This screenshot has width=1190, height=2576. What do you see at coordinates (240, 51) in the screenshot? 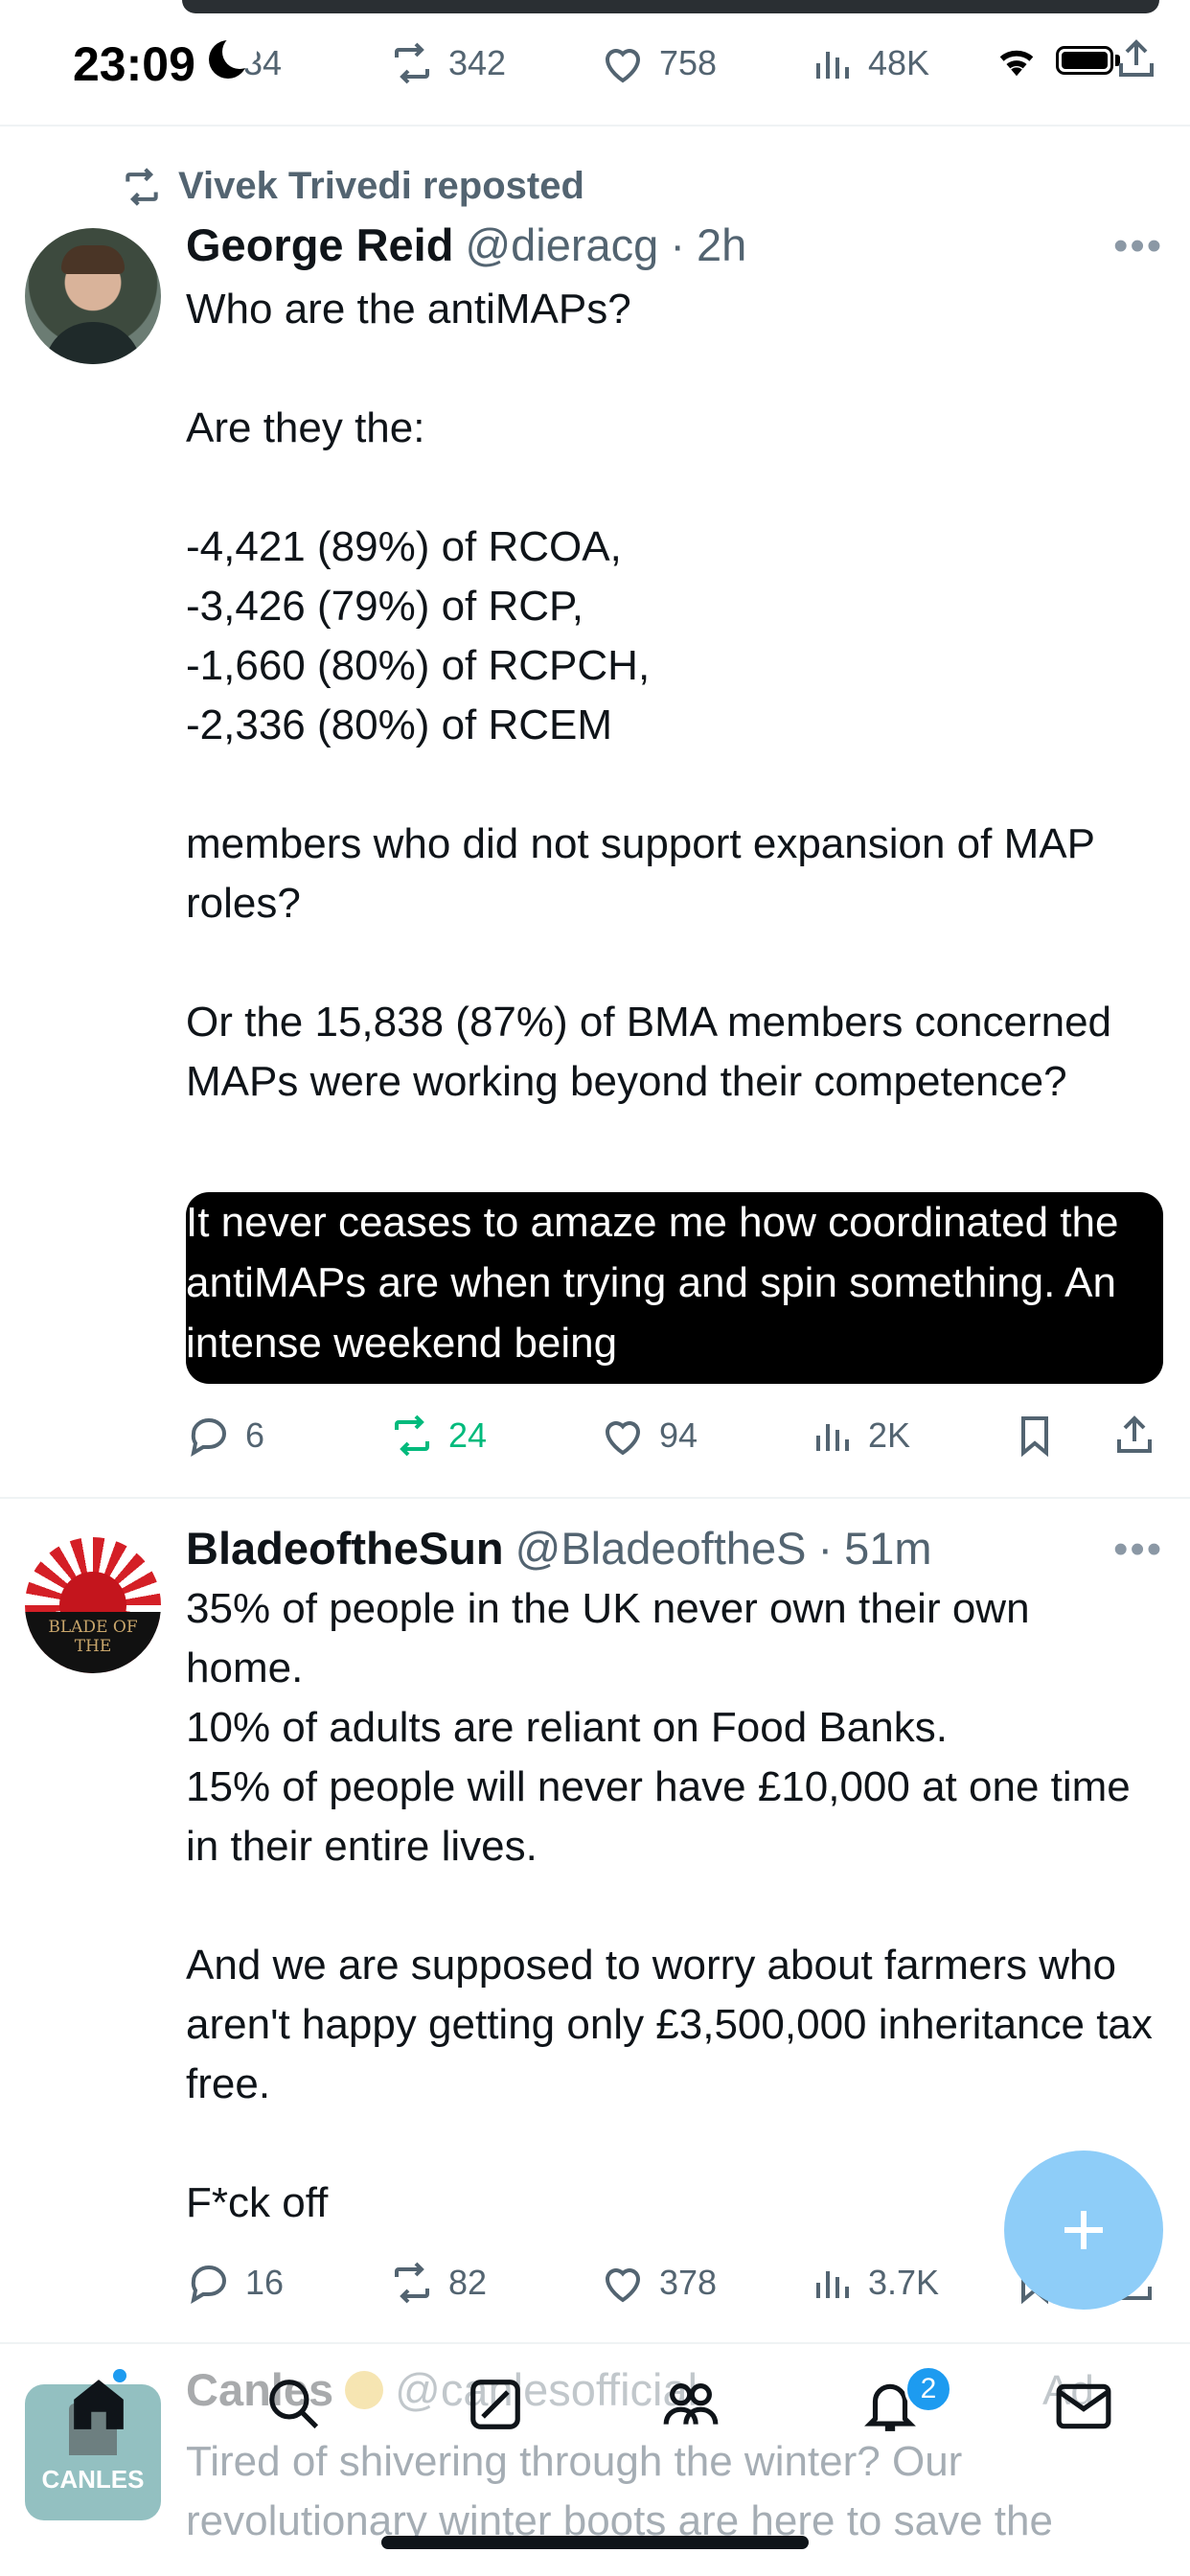
I see `focus-moon-icon-cut` at bounding box center [240, 51].